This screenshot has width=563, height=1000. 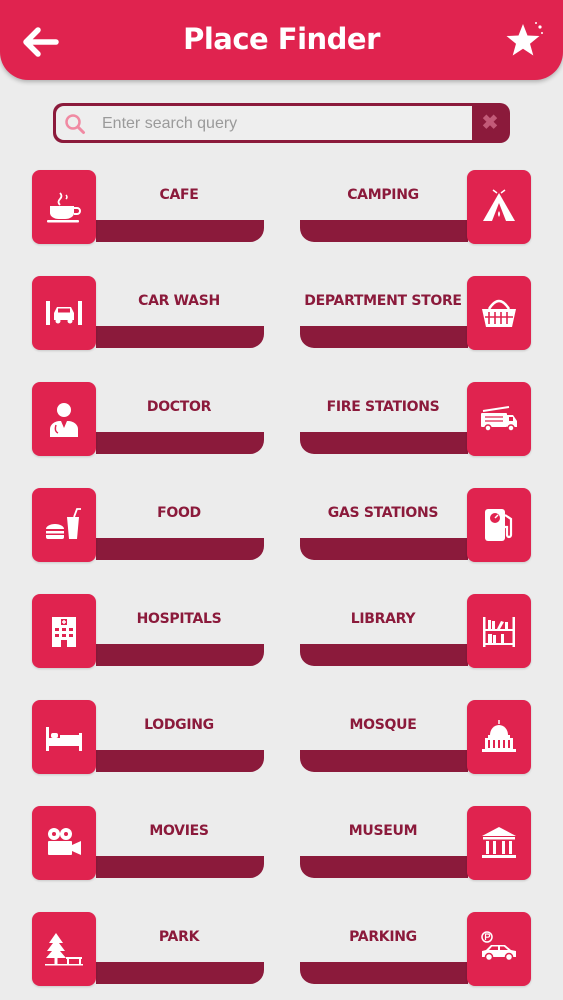 What do you see at coordinates (416, 207) in the screenshot?
I see `category-camping: CAMPING` at bounding box center [416, 207].